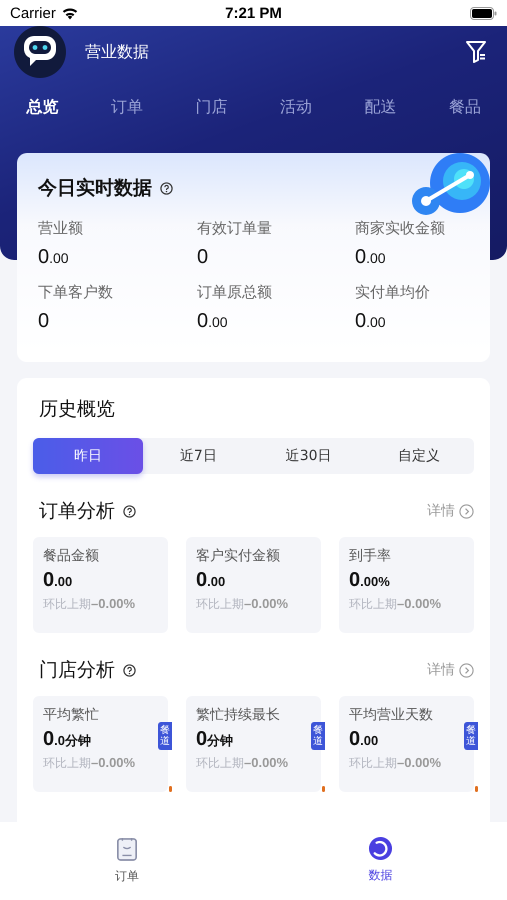  I want to click on metric-value: 0.0分钟, so click(67, 739).